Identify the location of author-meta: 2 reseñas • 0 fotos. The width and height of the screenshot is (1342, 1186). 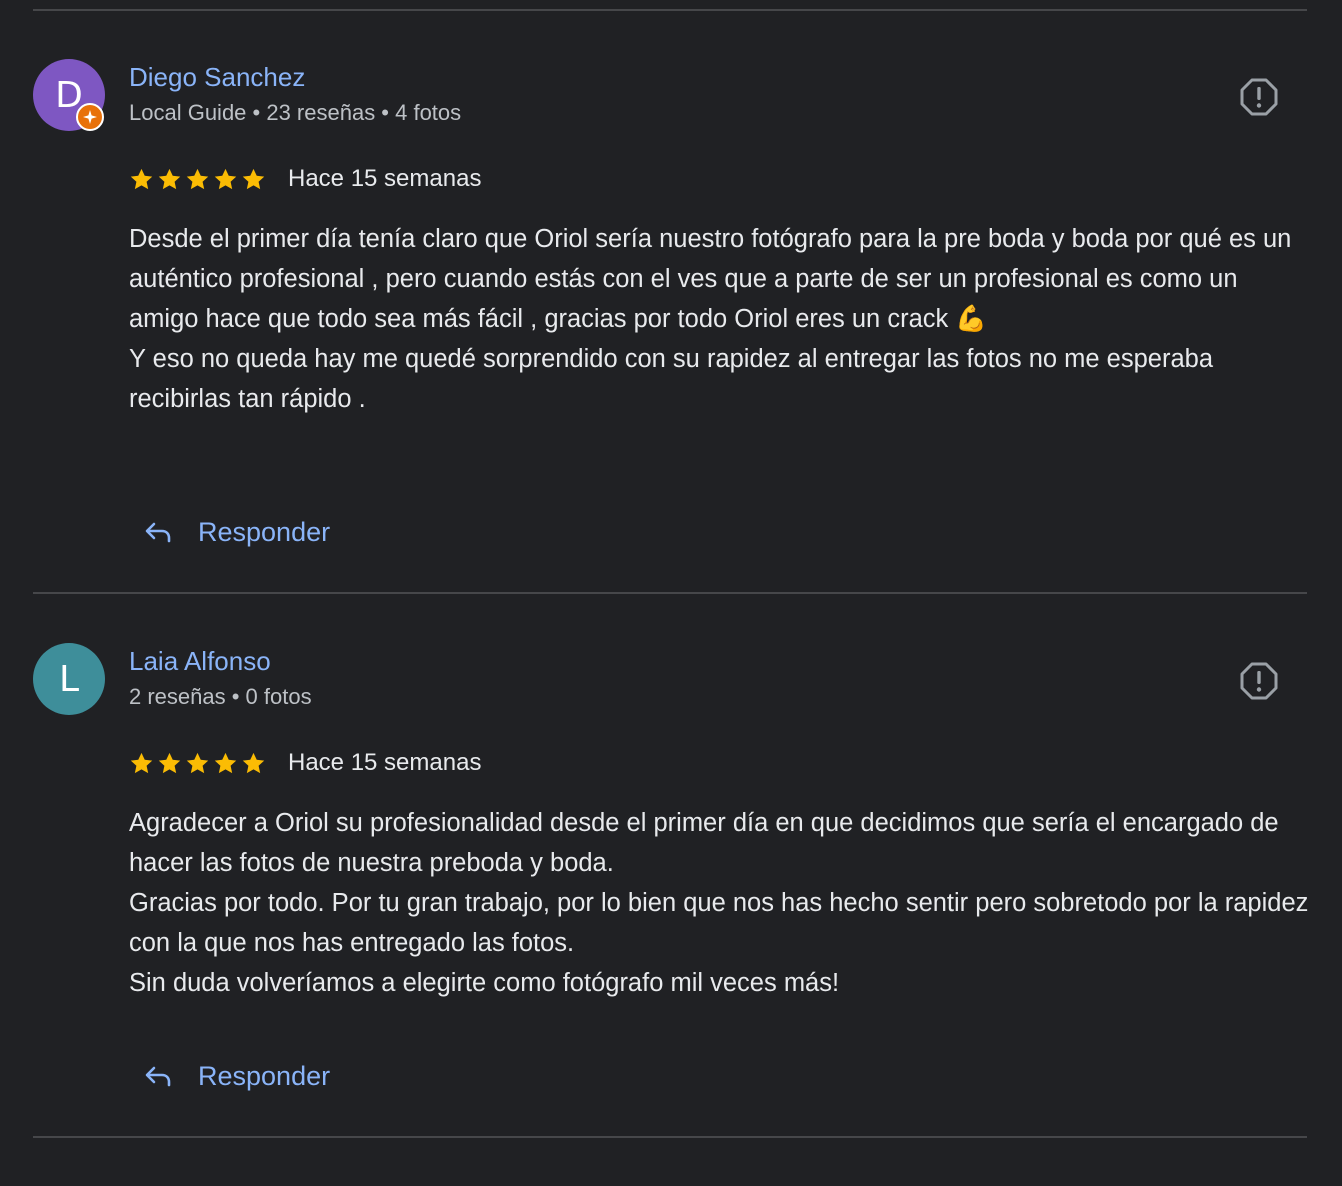
(220, 696).